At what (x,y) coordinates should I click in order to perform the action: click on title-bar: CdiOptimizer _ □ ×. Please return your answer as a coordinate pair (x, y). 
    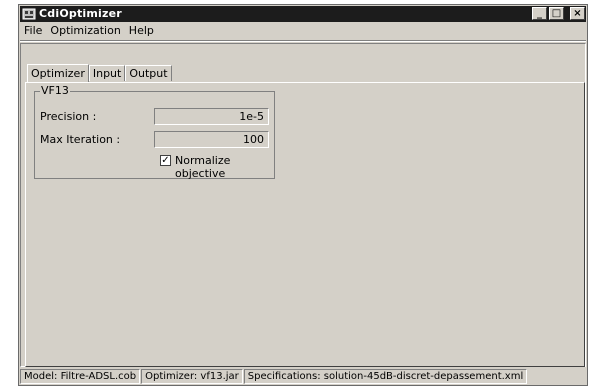
    Looking at the image, I should click on (303, 14).